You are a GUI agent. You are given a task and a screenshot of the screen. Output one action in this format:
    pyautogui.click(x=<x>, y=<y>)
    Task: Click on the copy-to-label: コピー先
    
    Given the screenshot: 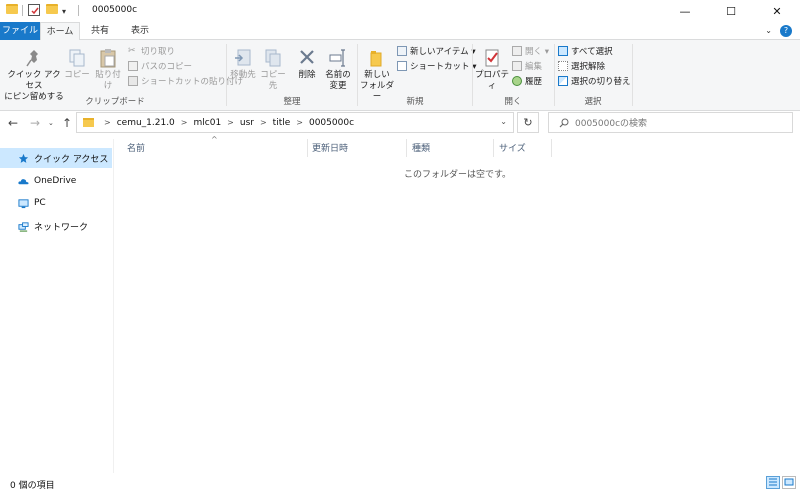 What is the action you would take?
    pyautogui.click(x=273, y=80)
    